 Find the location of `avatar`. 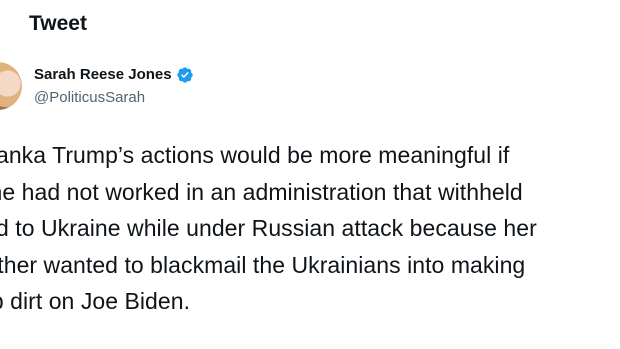

avatar is located at coordinates (11, 86).